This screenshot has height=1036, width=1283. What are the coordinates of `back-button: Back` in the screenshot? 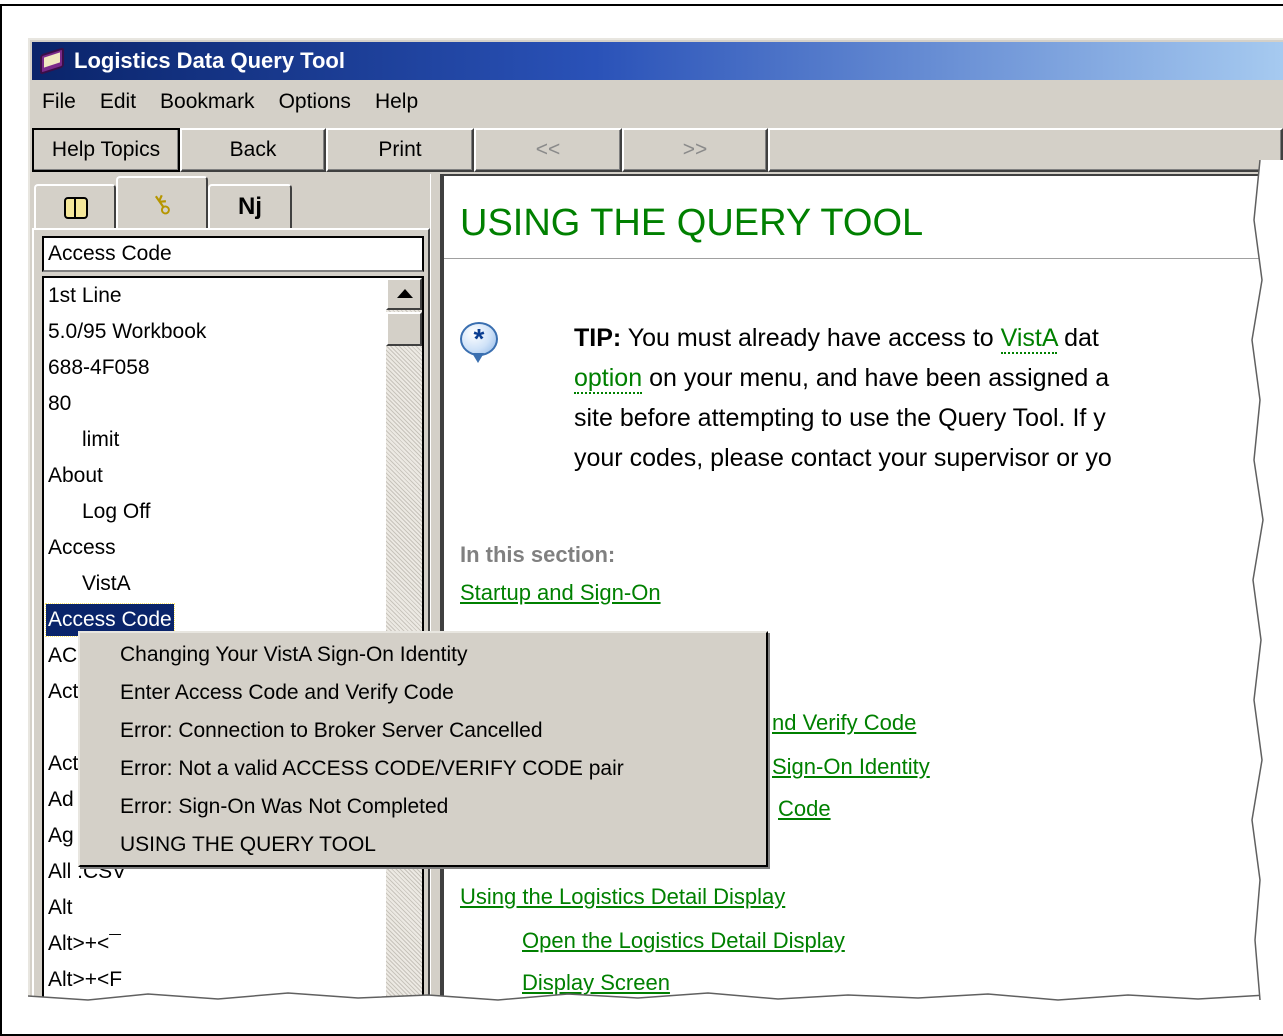 It's located at (253, 150).